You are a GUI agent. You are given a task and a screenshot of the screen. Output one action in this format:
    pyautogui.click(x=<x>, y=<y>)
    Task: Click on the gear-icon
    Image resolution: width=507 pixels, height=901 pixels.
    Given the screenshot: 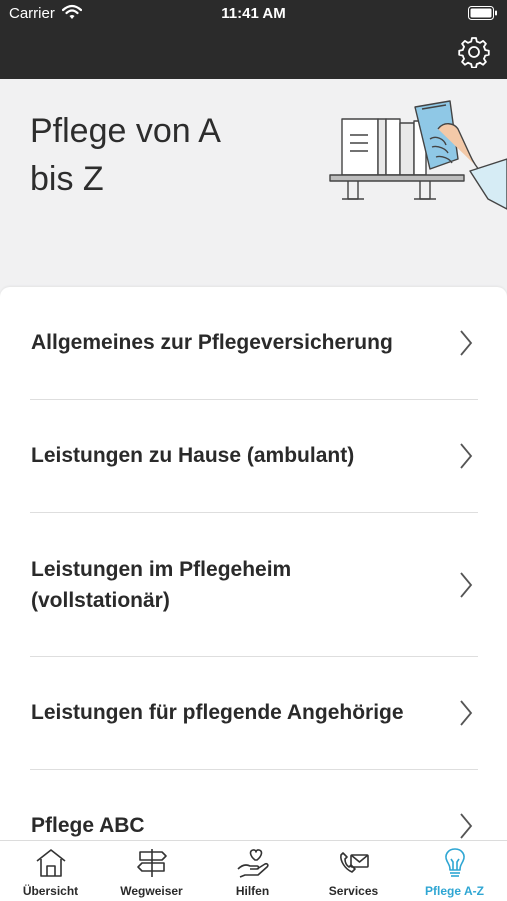 What is the action you would take?
    pyautogui.click(x=474, y=54)
    